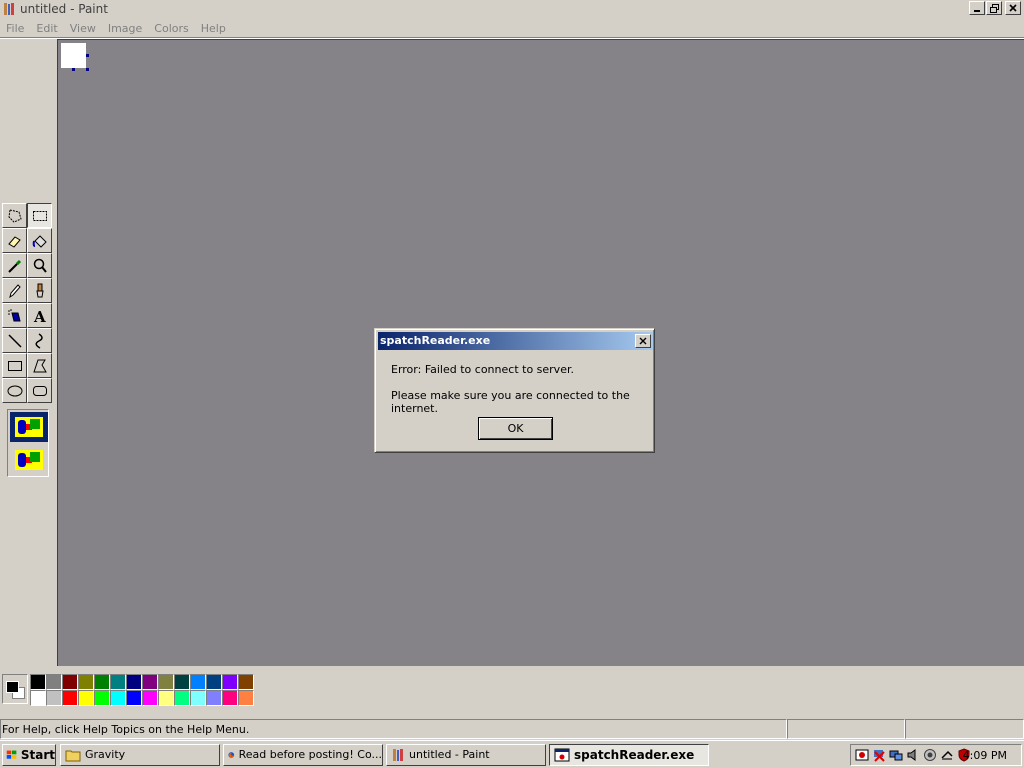 The image size is (1024, 768). What do you see at coordinates (398, 754) in the screenshot?
I see `paint-icon` at bounding box center [398, 754].